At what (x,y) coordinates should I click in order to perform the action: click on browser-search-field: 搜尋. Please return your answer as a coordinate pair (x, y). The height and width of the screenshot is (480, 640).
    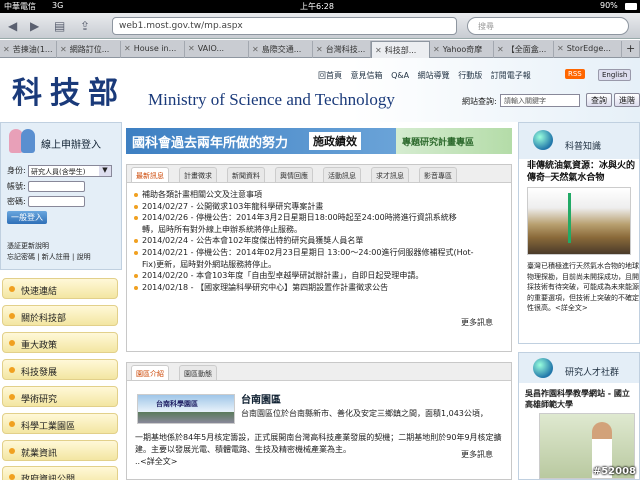
    Looking at the image, I should click on (548, 26).